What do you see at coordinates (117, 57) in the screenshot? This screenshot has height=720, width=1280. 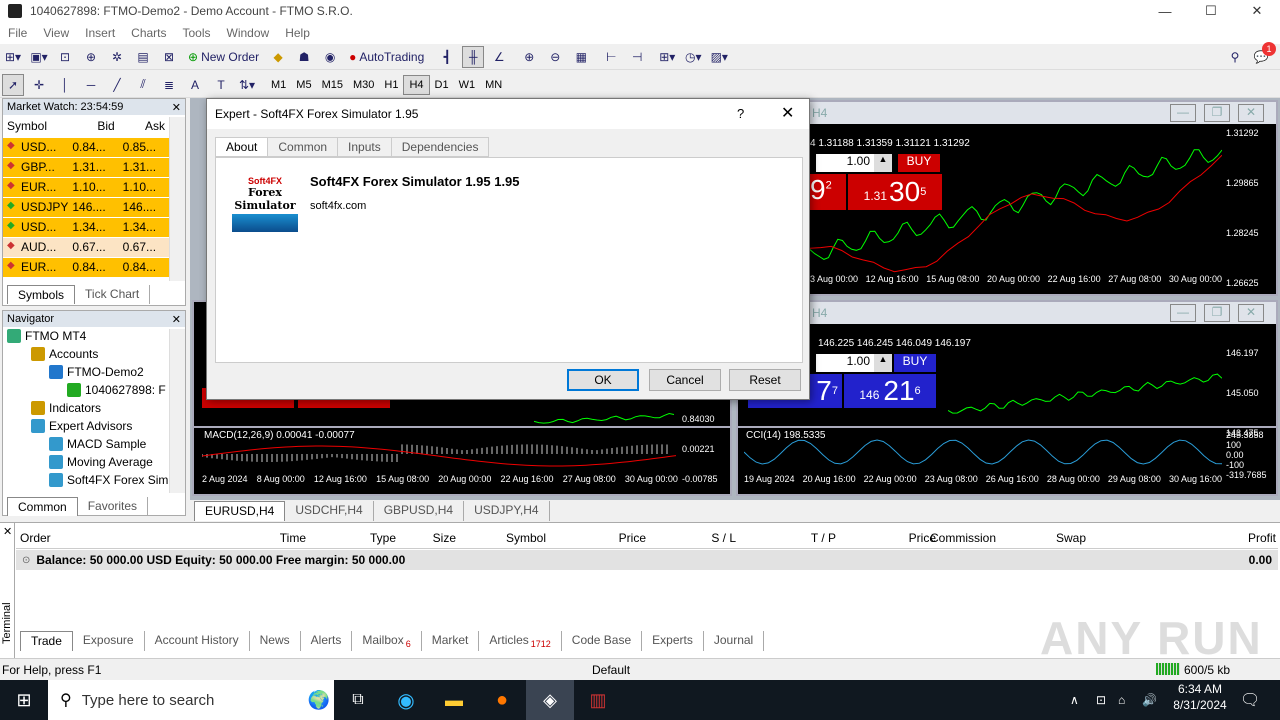 I see `navigator-icon: ✲` at bounding box center [117, 57].